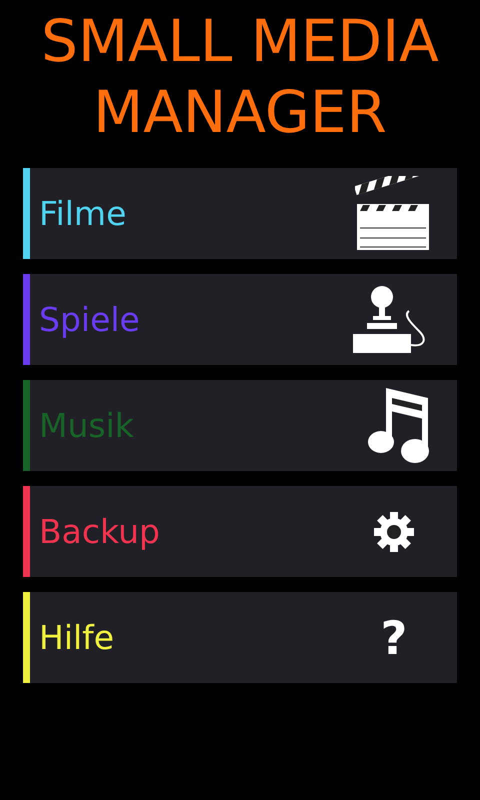  What do you see at coordinates (399, 426) in the screenshot?
I see `music-note-icon` at bounding box center [399, 426].